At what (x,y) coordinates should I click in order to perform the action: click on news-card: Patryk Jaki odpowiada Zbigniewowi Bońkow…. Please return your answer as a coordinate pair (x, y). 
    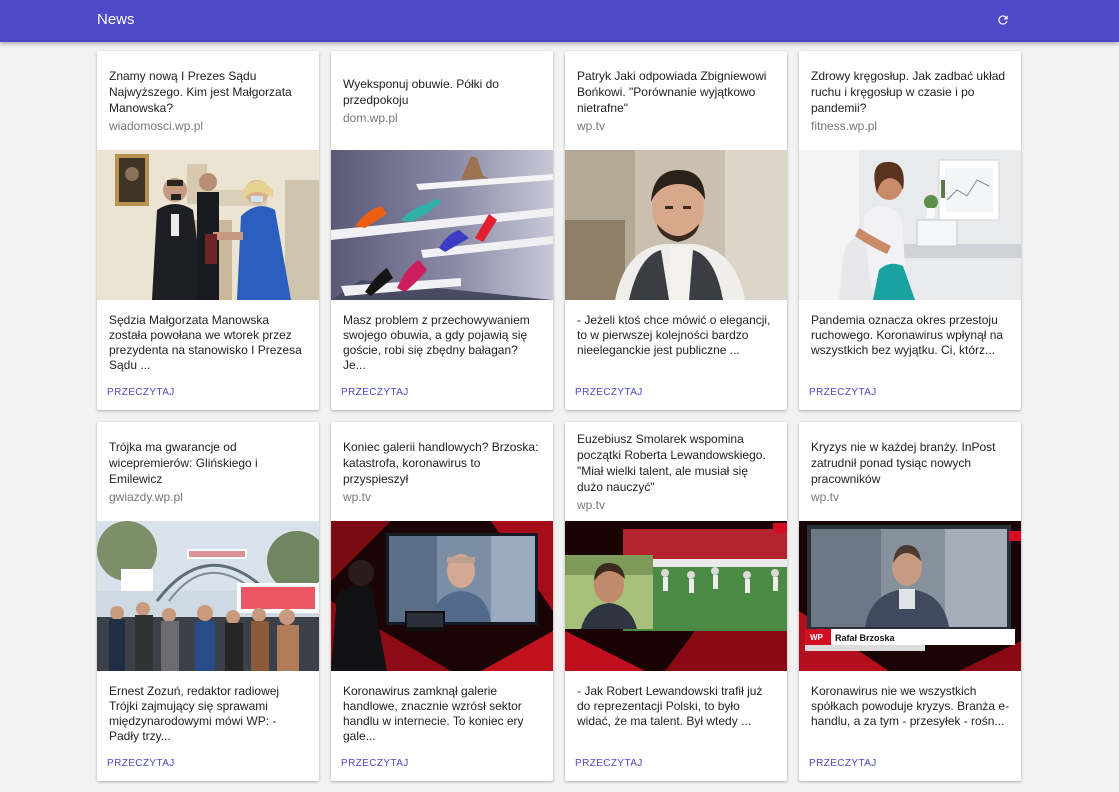
    Looking at the image, I should click on (676, 230).